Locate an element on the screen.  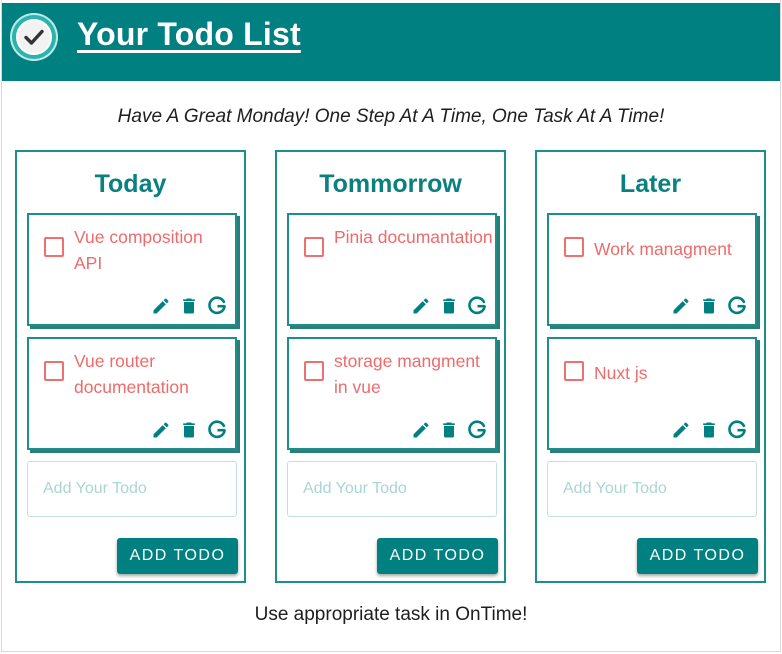
checkmark-circle-icon is located at coordinates (34, 37).